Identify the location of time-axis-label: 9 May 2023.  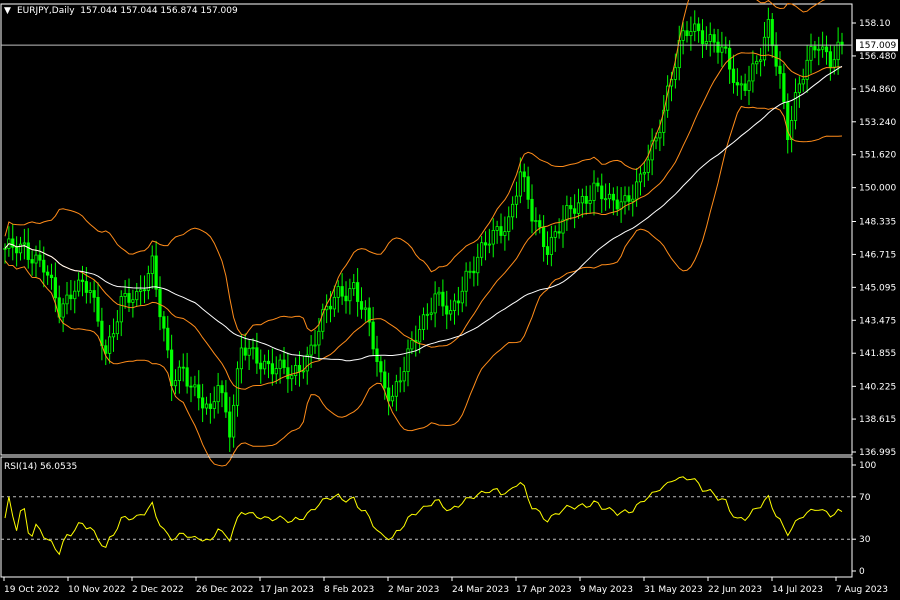
(606, 590).